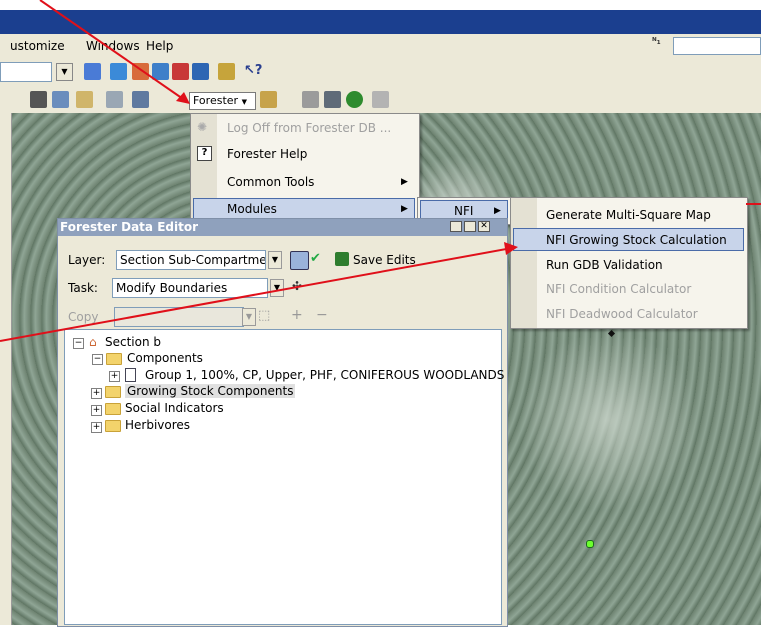  I want to click on route-icon, so click(310, 99).